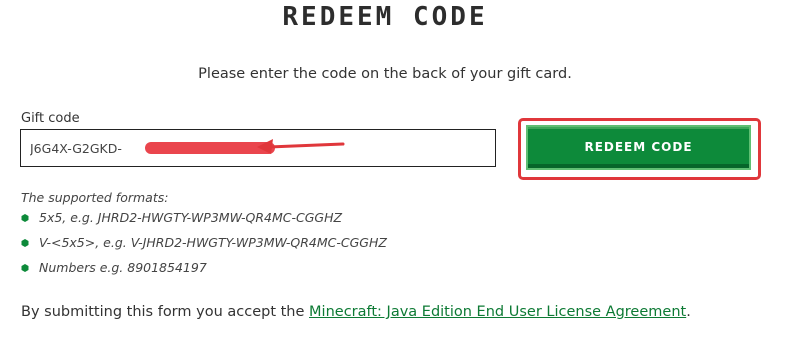 This screenshot has height=356, width=790. I want to click on format-item-text: 5x5, e.g. JHRD2-HWGTY-WP3MW-QR4MC-CGGHZ, so click(191, 217).